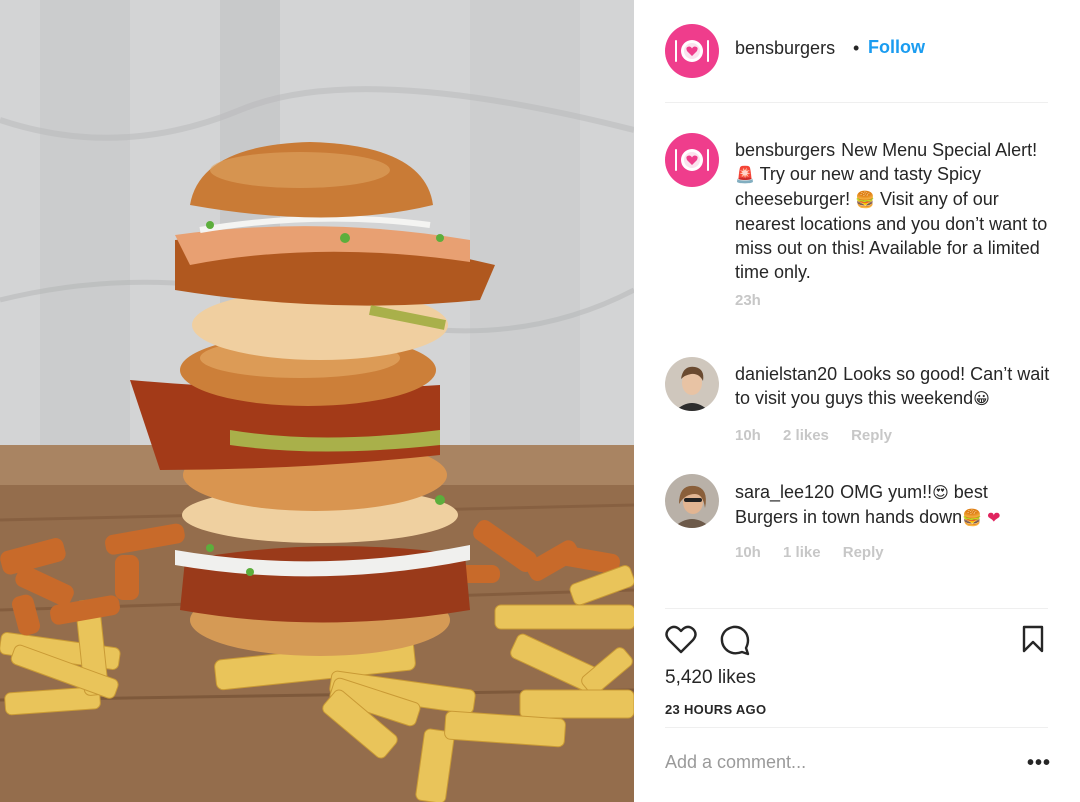 This screenshot has width=1080, height=802. I want to click on follow-button: Follow, so click(896, 47).